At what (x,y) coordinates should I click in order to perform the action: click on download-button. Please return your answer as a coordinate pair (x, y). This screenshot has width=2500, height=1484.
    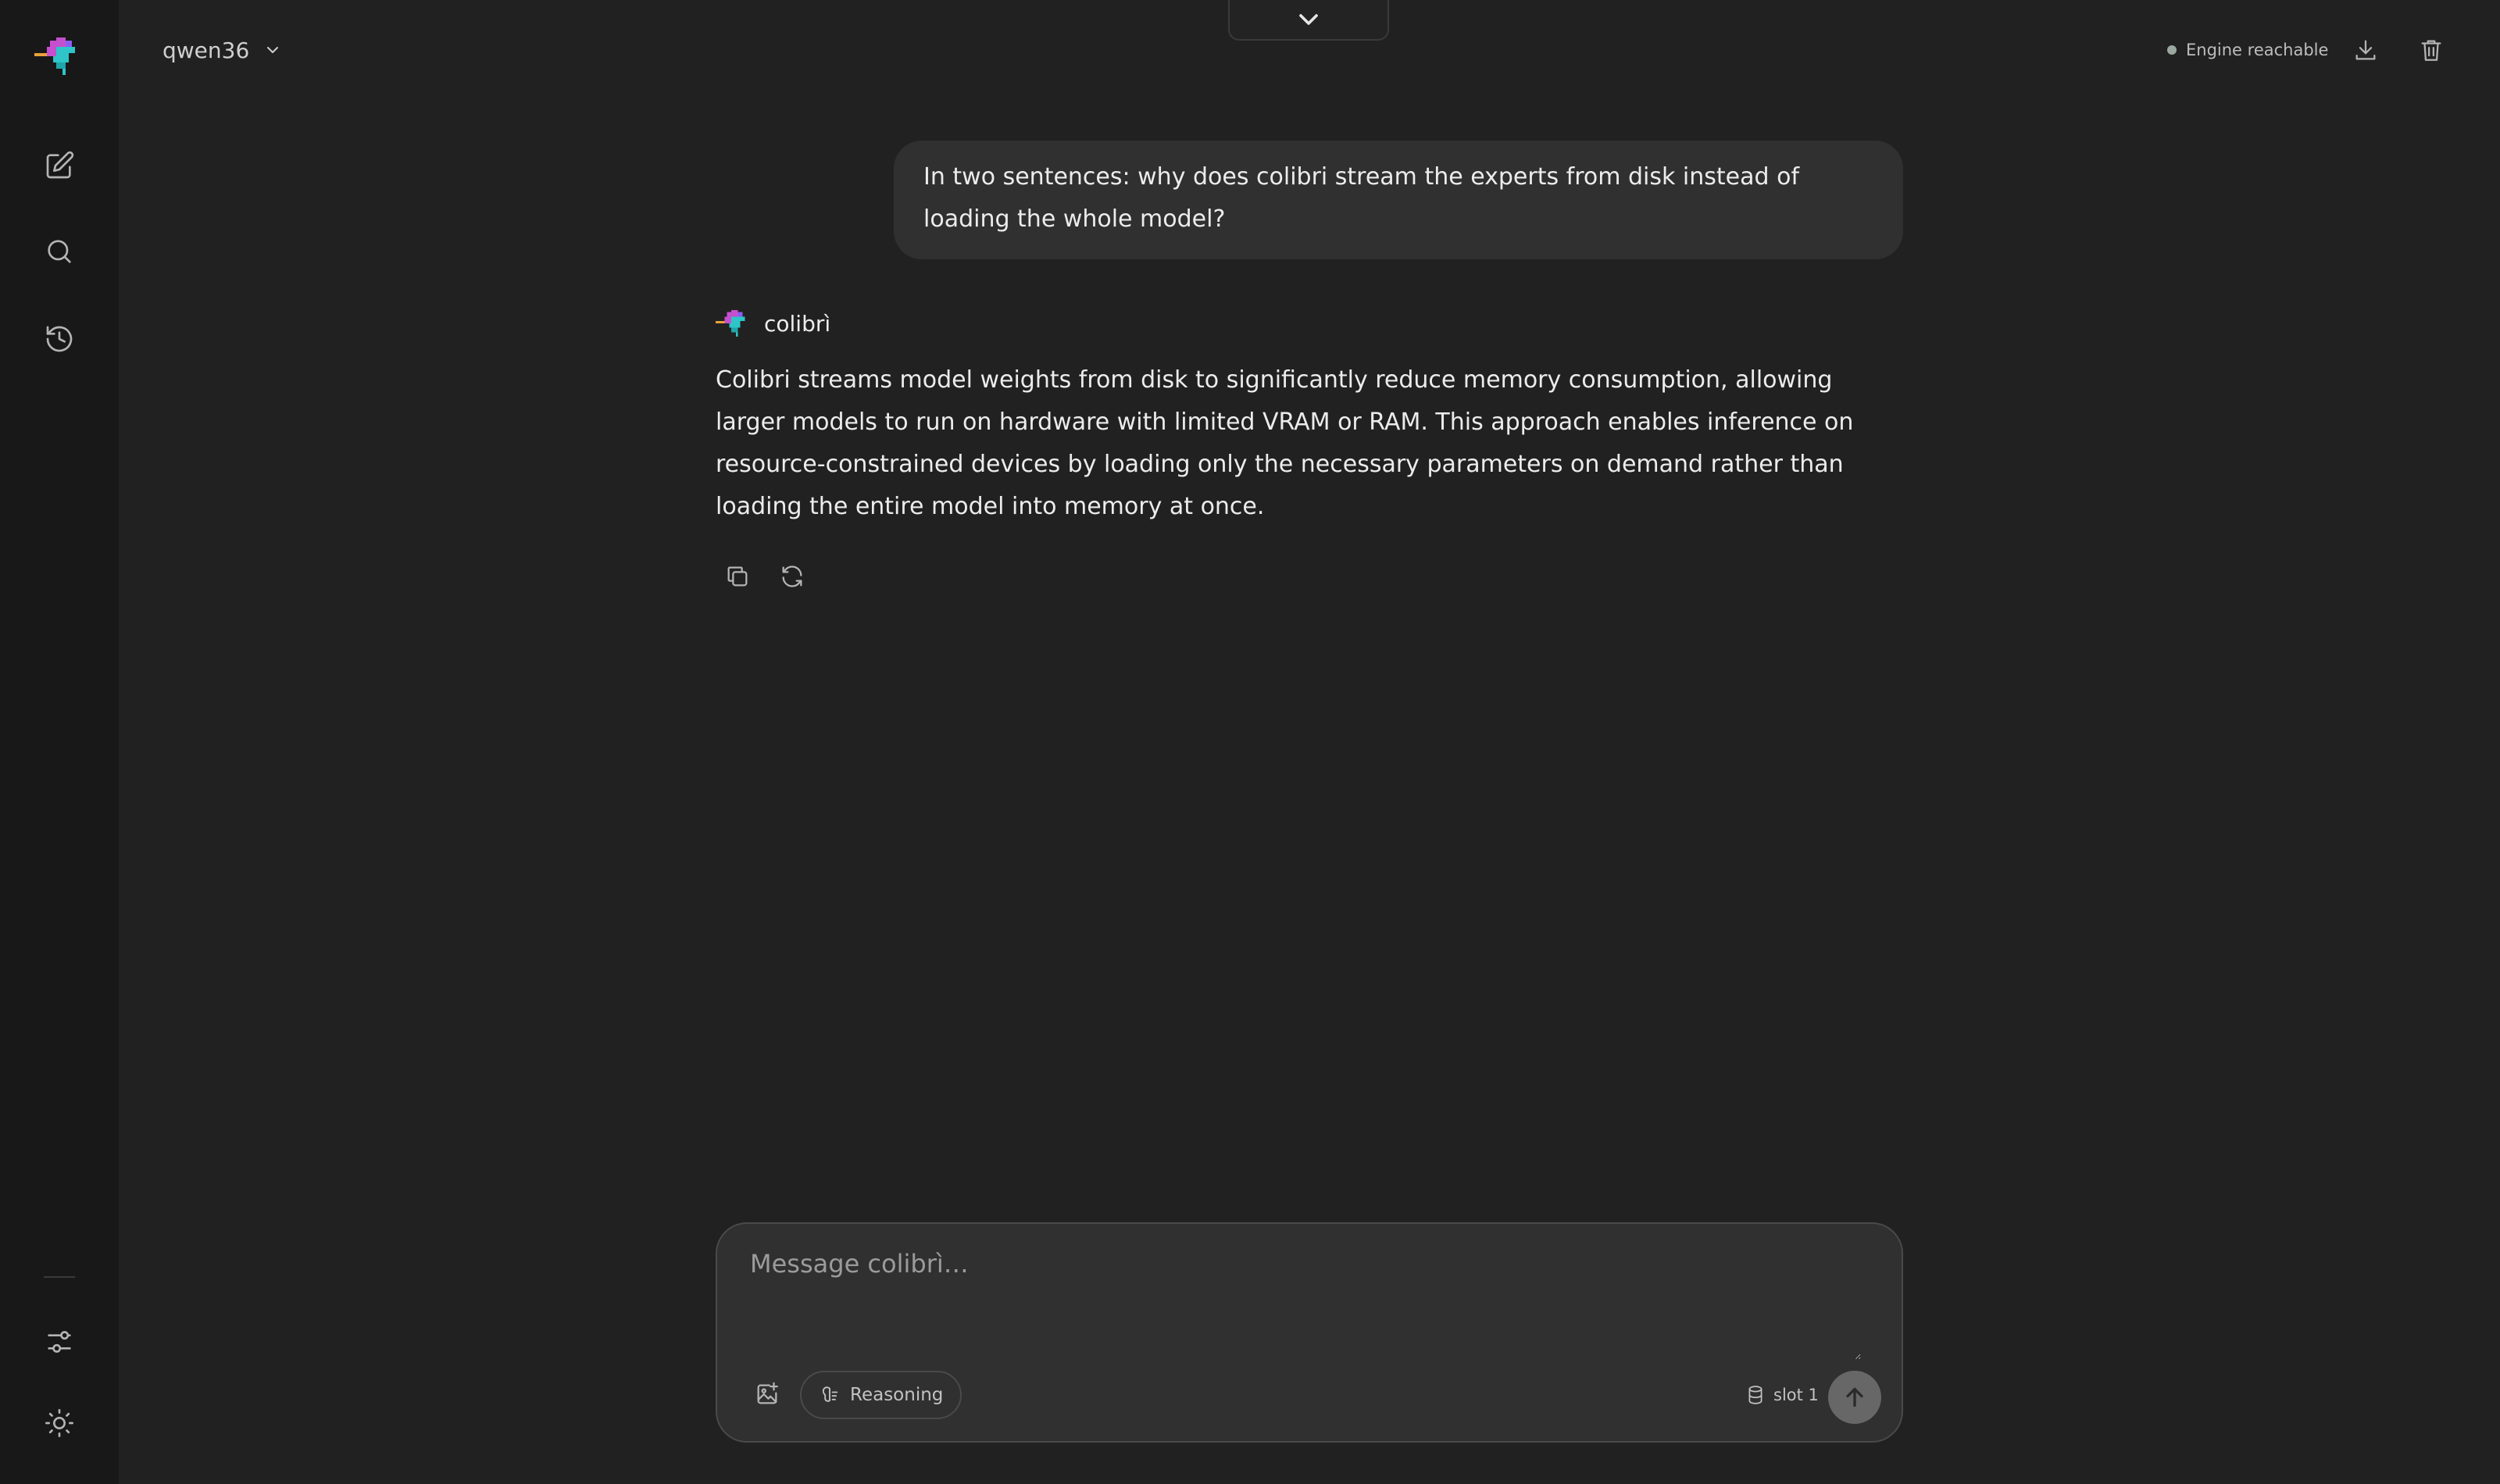
    Looking at the image, I should click on (2365, 50).